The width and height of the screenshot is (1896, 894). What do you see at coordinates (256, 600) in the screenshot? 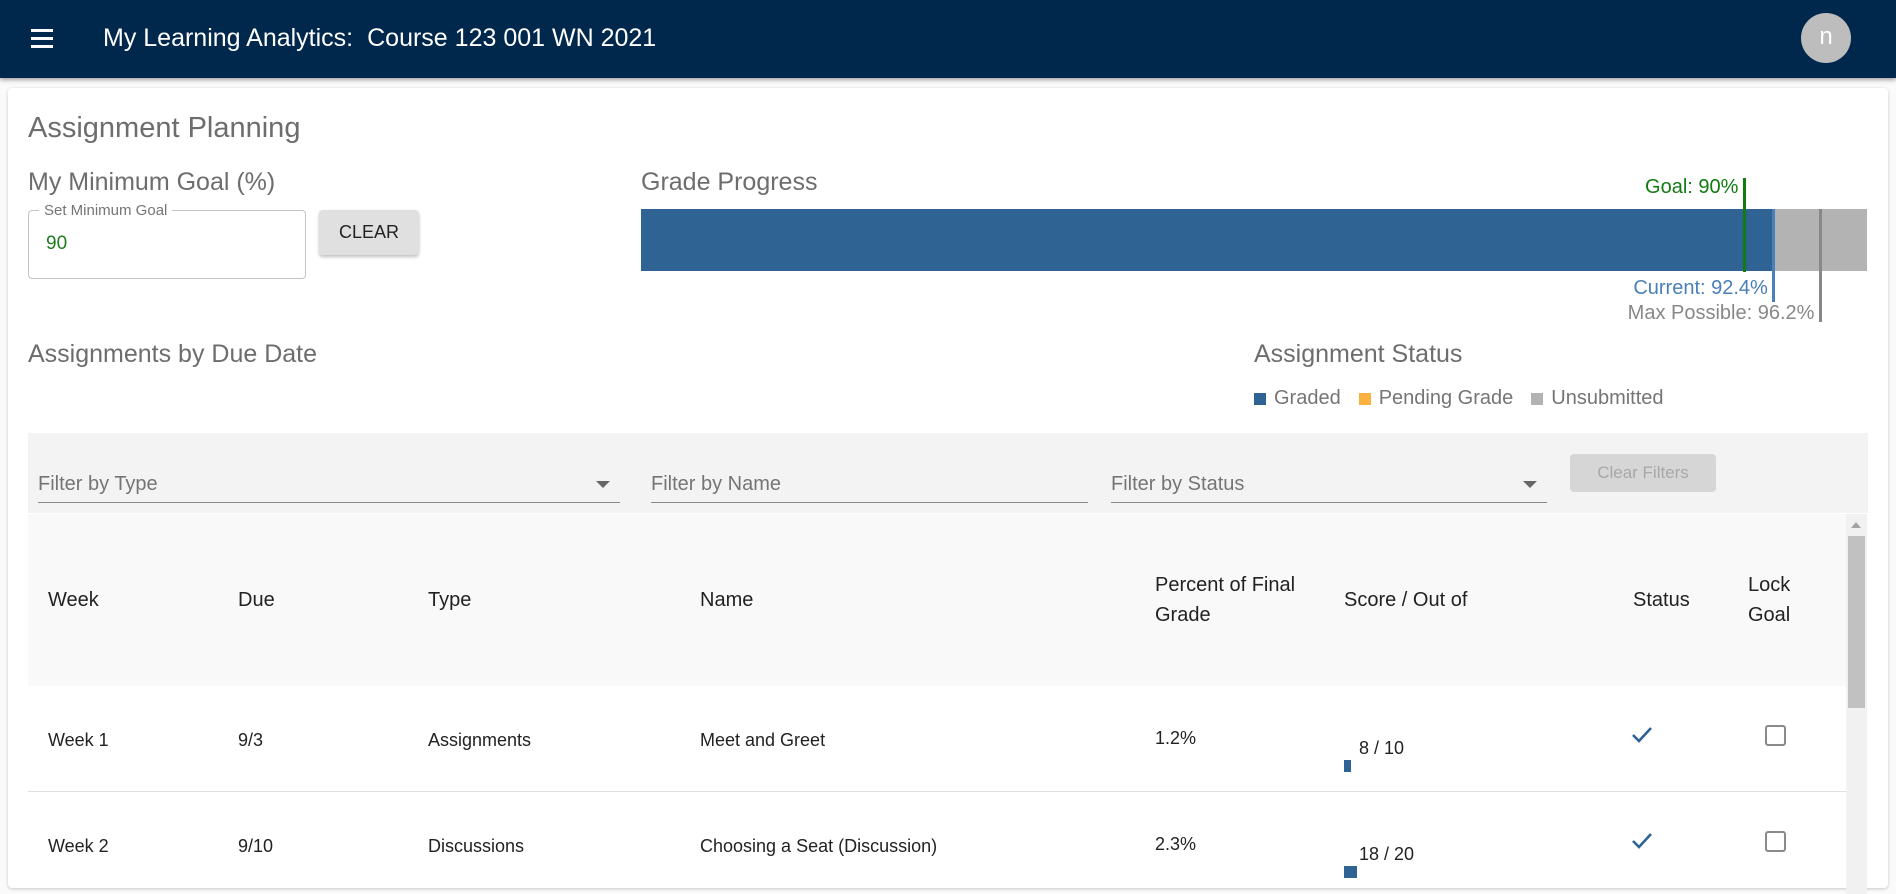
I see `header-due: Due` at bounding box center [256, 600].